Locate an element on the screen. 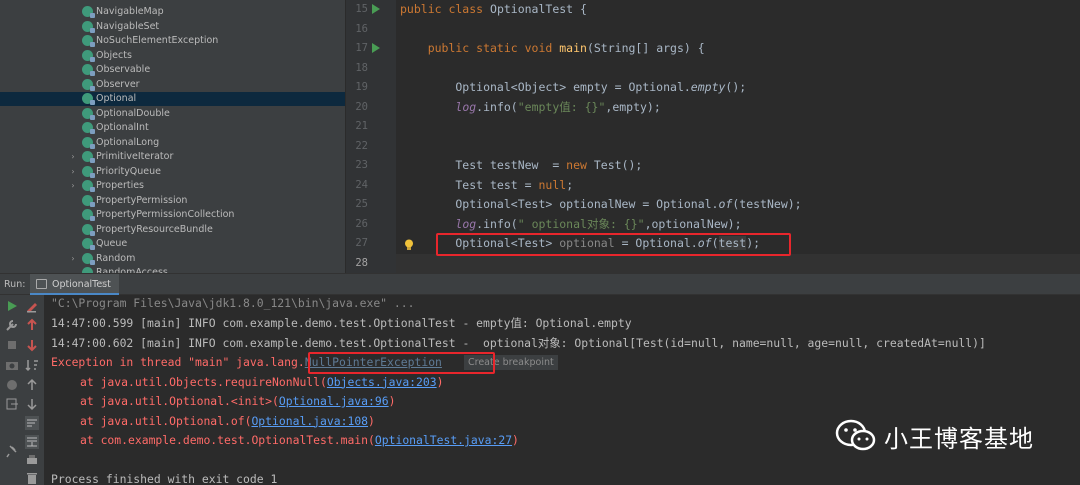 Image resolution: width=1080 pixels, height=485 pixels. edit-configuration-icon is located at coordinates (32, 306).